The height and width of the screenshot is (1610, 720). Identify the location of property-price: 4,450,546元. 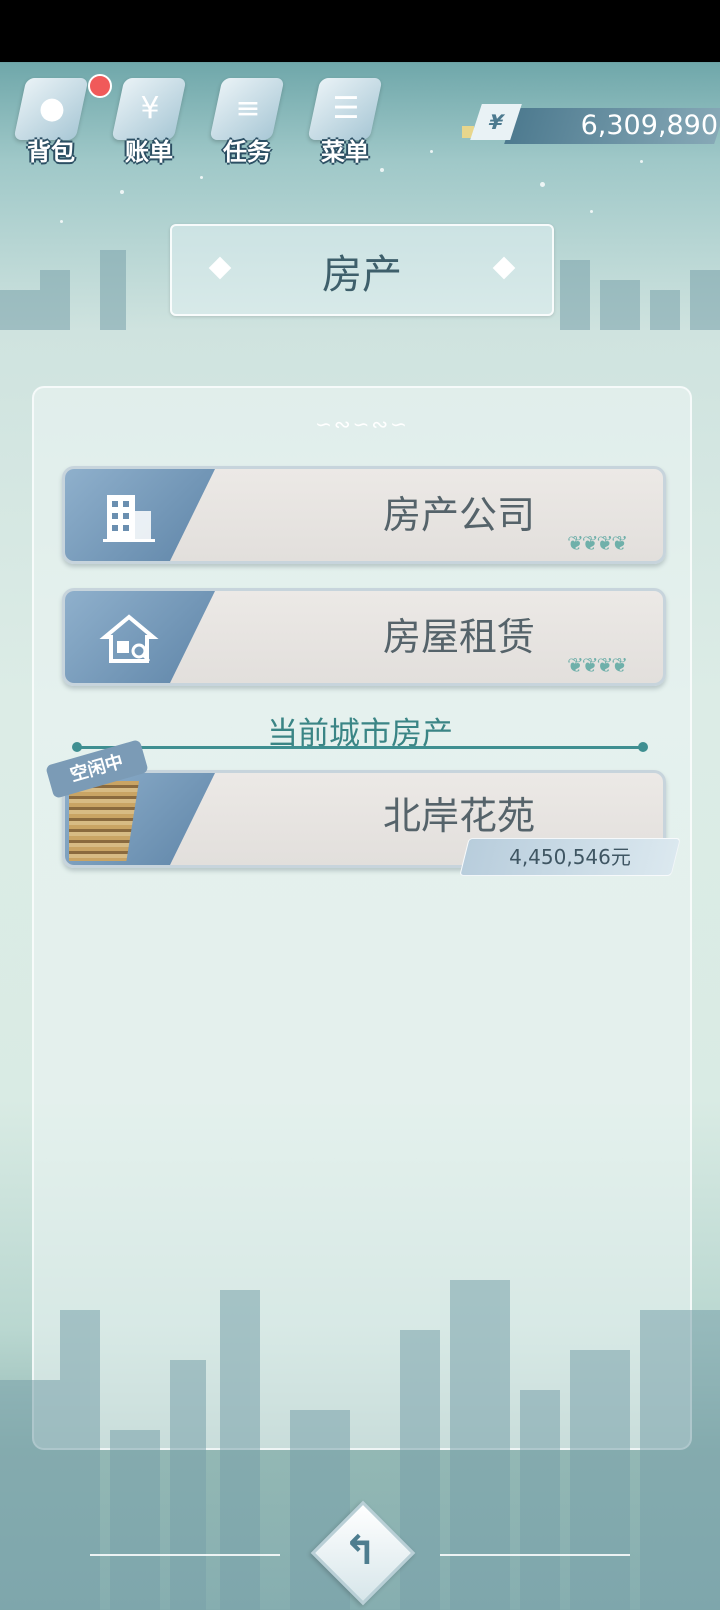
(570, 857).